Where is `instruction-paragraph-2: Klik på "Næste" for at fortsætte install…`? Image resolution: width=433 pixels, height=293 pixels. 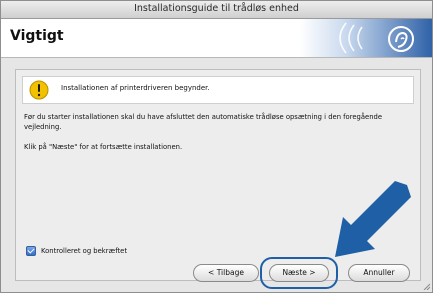
instruction-paragraph-2: Klik på "Næste" for at fortsætte install… is located at coordinates (103, 147).